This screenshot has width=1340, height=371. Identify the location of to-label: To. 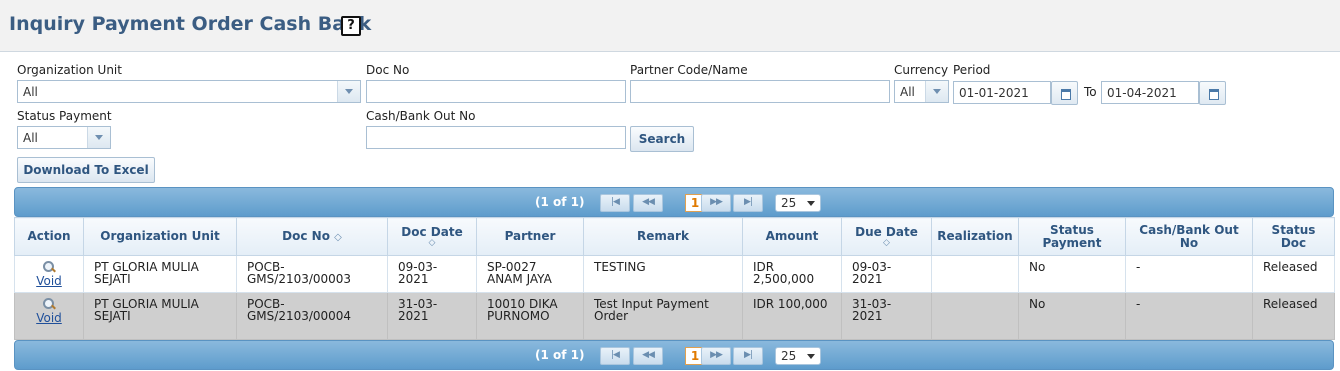
(1090, 92).